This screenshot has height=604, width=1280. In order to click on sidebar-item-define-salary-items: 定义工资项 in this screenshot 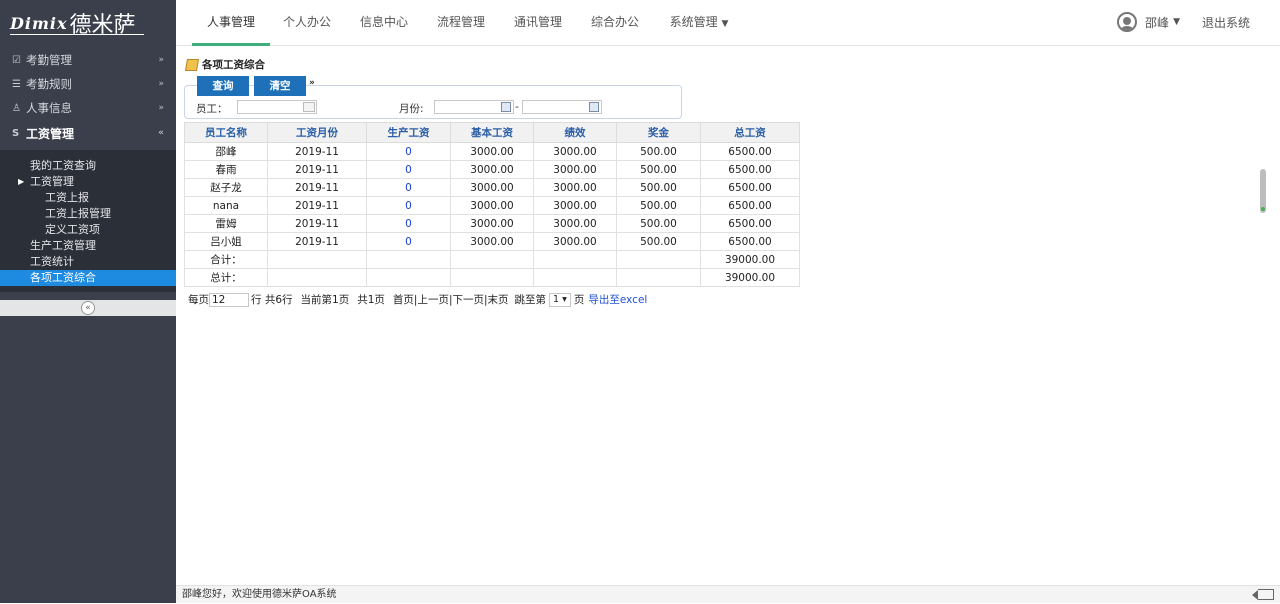, I will do `click(88, 230)`.